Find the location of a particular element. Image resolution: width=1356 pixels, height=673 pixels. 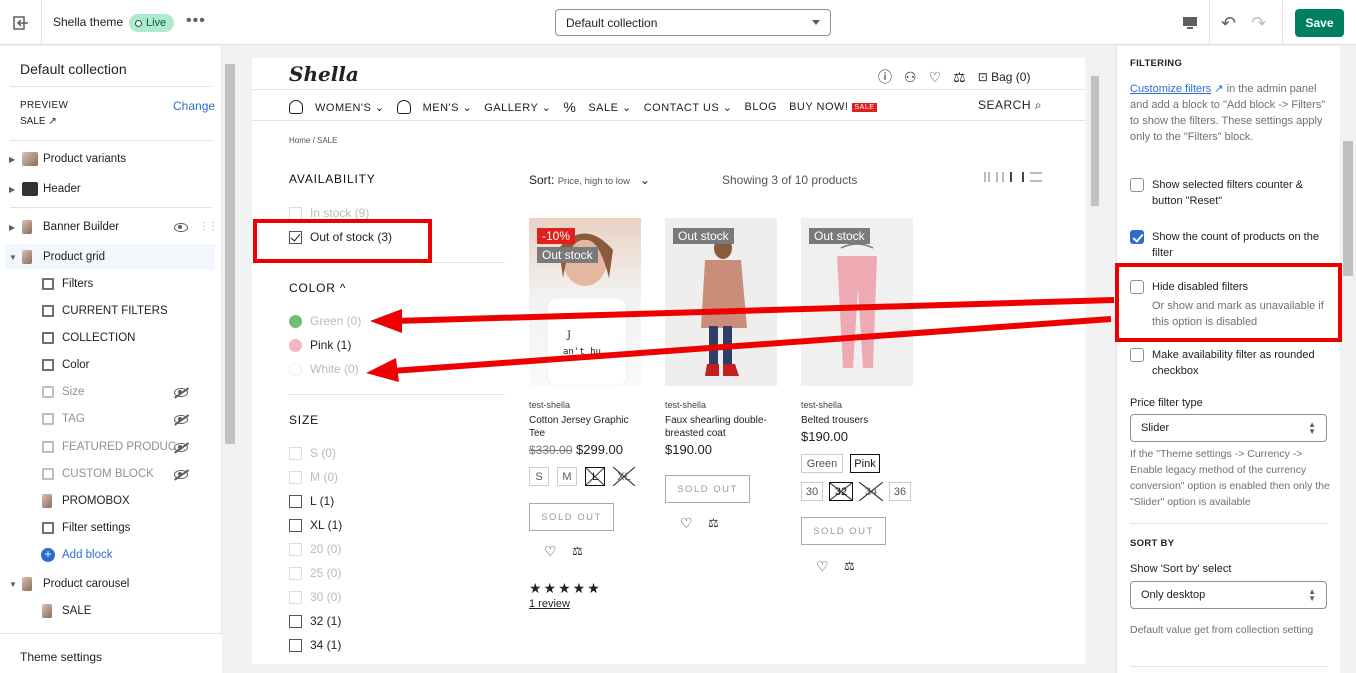

device-toggle-button is located at coordinates (1190, 22).